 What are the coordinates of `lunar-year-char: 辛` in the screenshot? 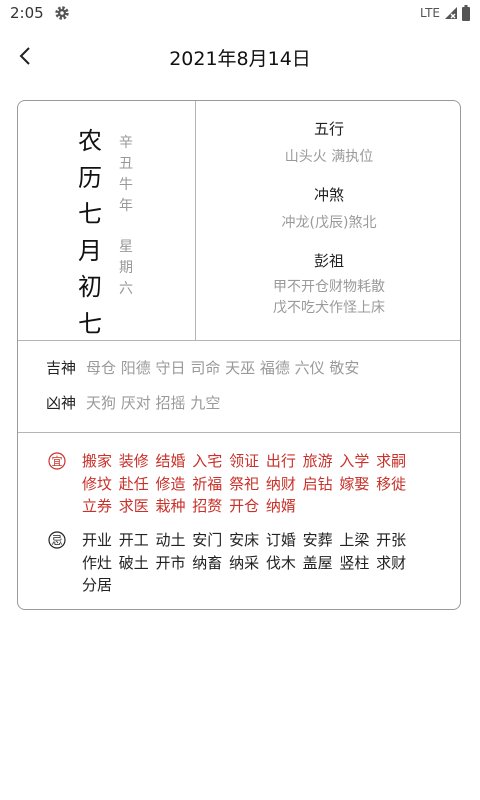 It's located at (126, 143).